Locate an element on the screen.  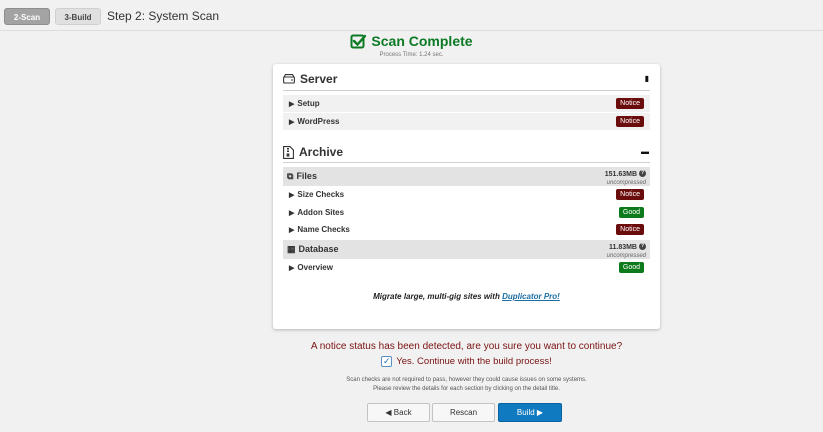
table-icon: ▦ is located at coordinates (291, 249).